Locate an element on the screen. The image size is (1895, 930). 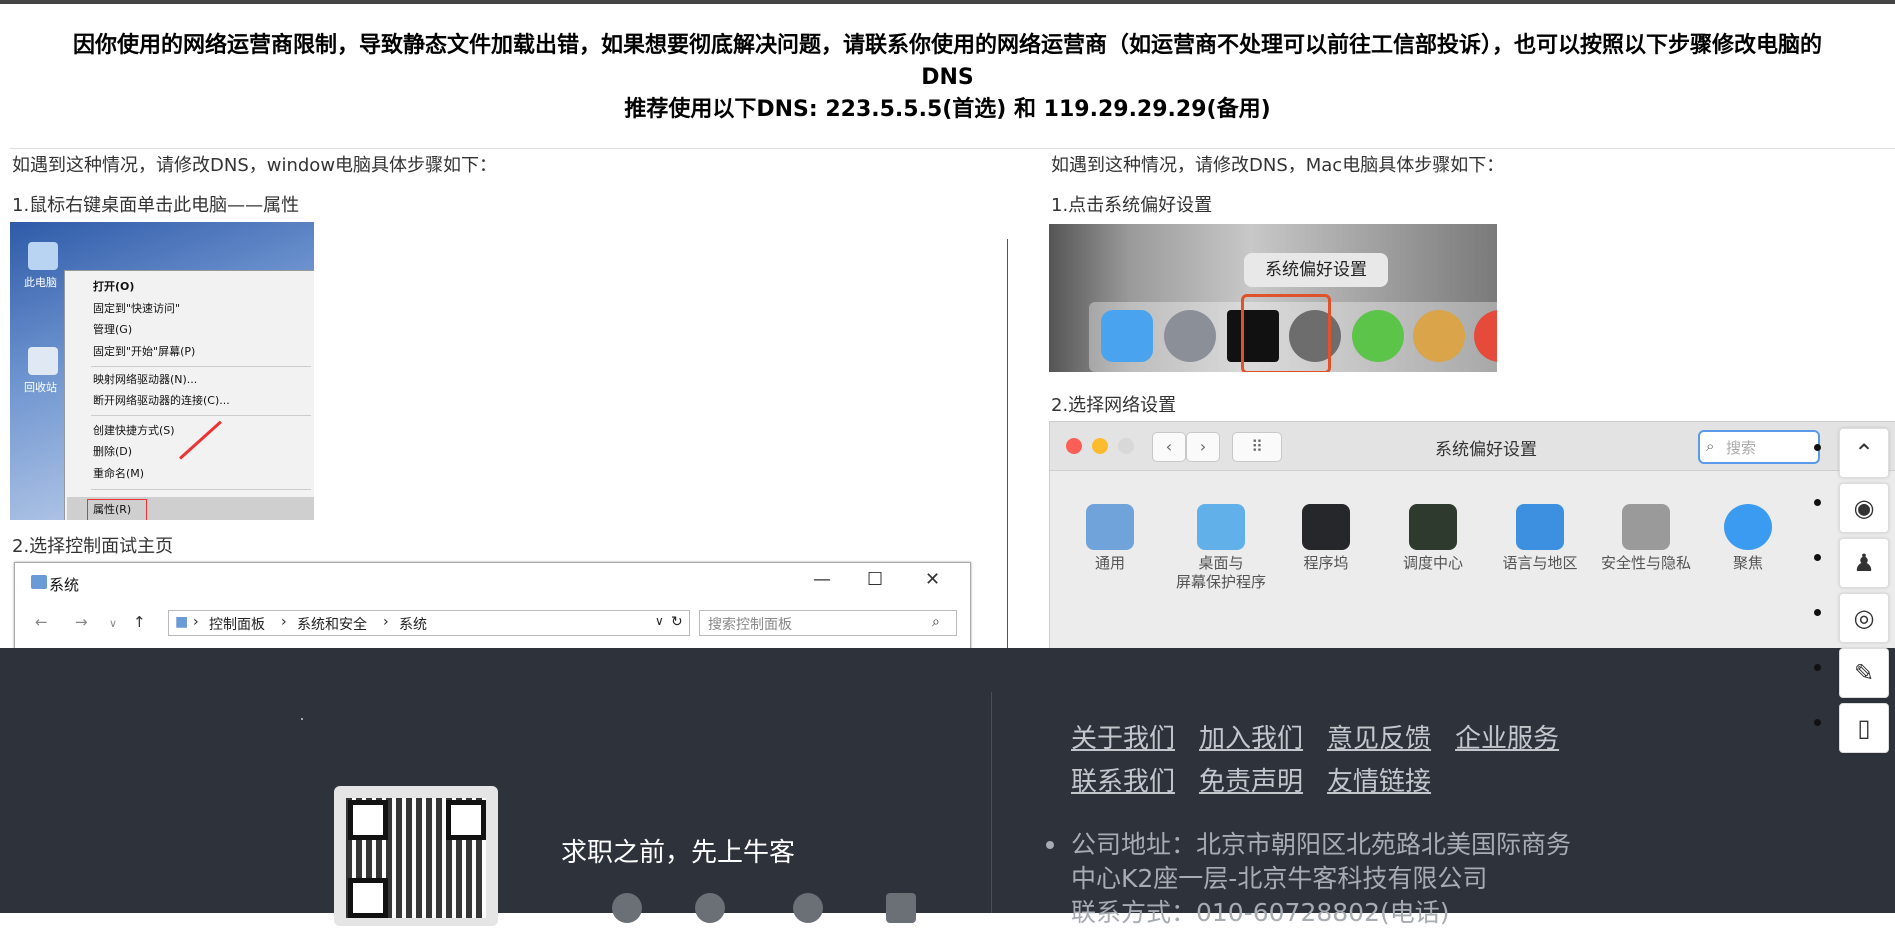
forward-arrow-icon: → is located at coordinates (81, 622).